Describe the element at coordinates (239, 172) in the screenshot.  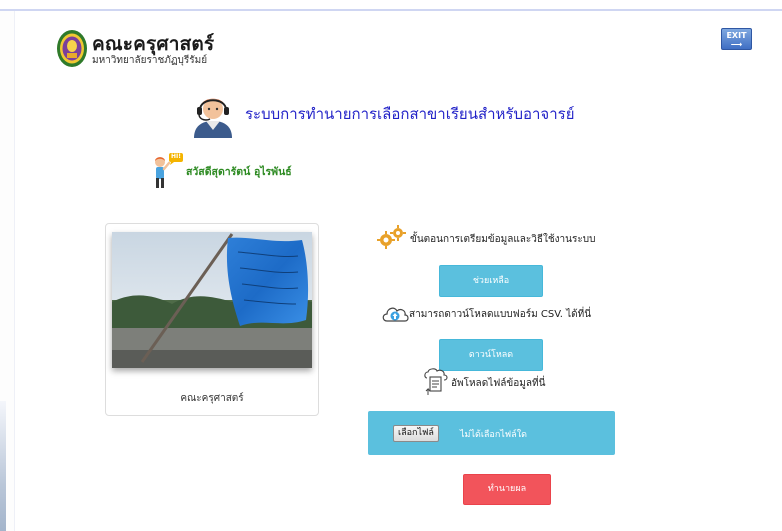
I see `user-greeting: สวัสดีสุดารัตน์ อุไรพันธ์` at that location.